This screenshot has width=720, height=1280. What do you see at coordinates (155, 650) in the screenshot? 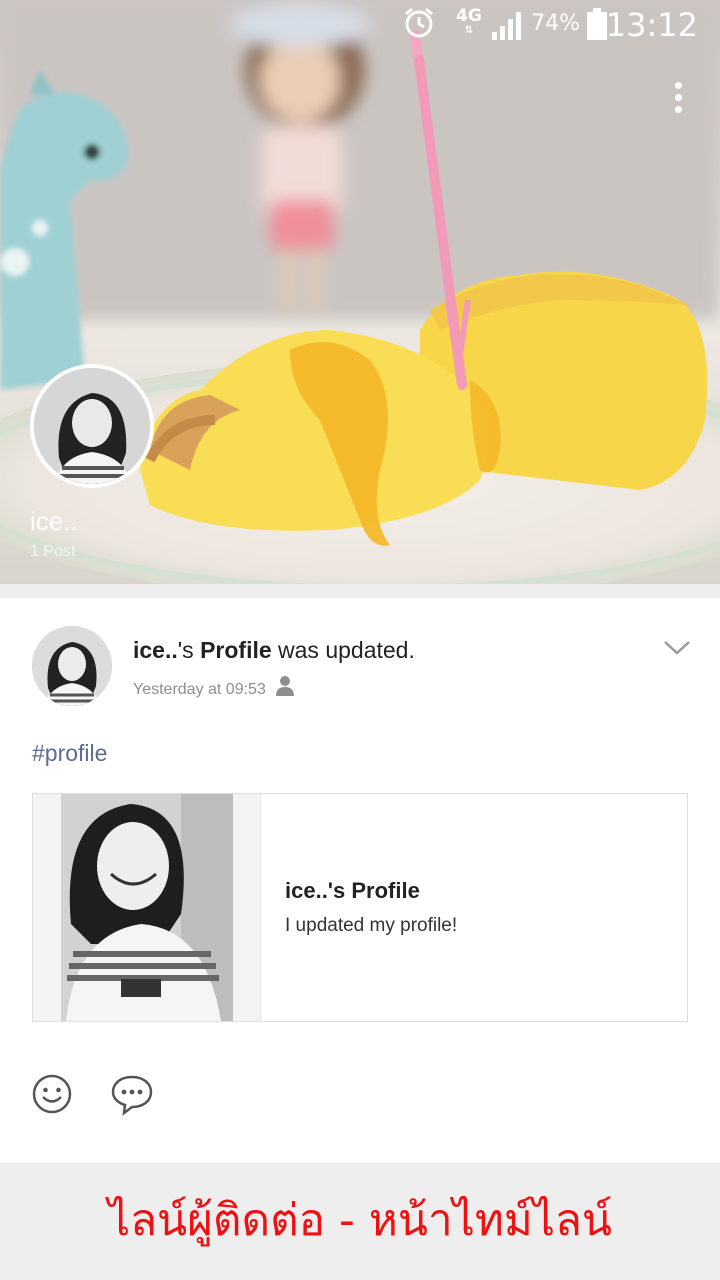
I see `post-author-name: ice..` at bounding box center [155, 650].